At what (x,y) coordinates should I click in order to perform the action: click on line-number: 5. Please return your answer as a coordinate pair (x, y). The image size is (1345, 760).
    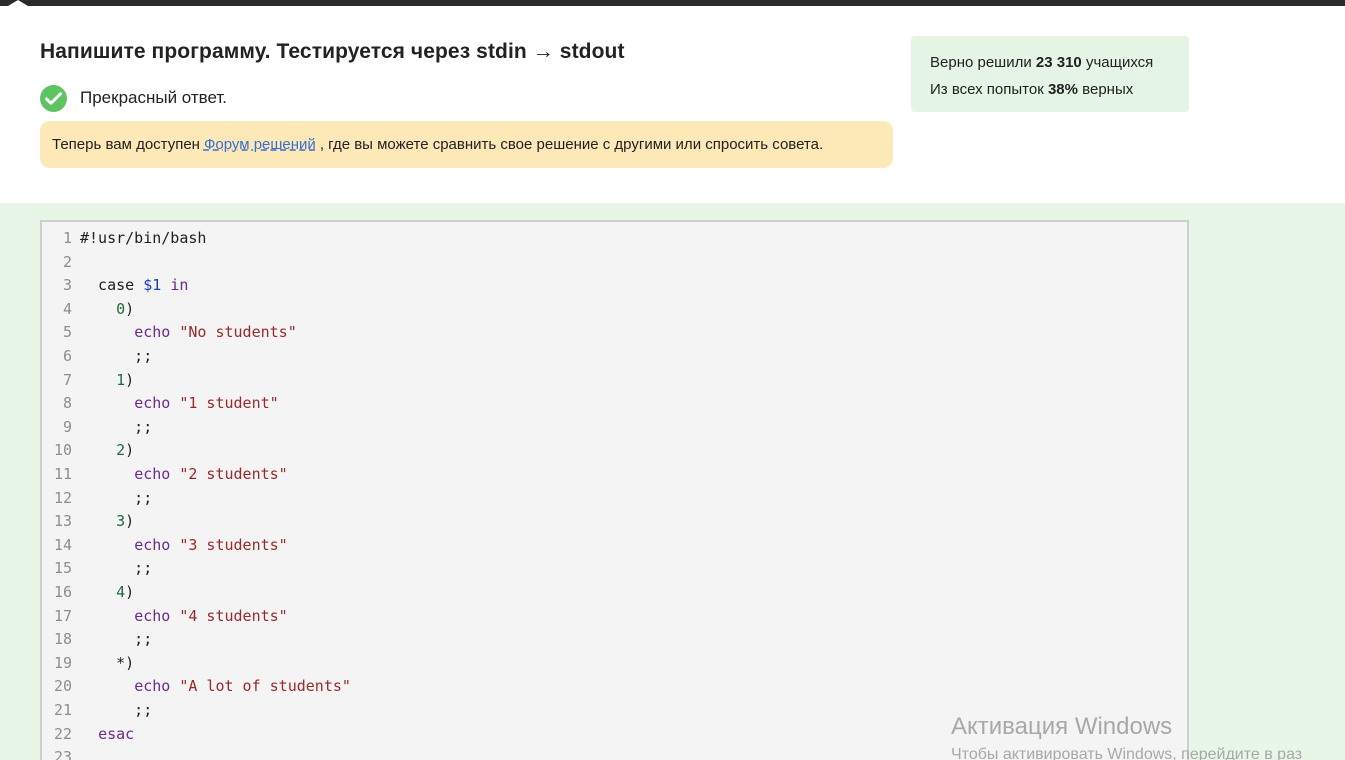
    Looking at the image, I should click on (67, 332).